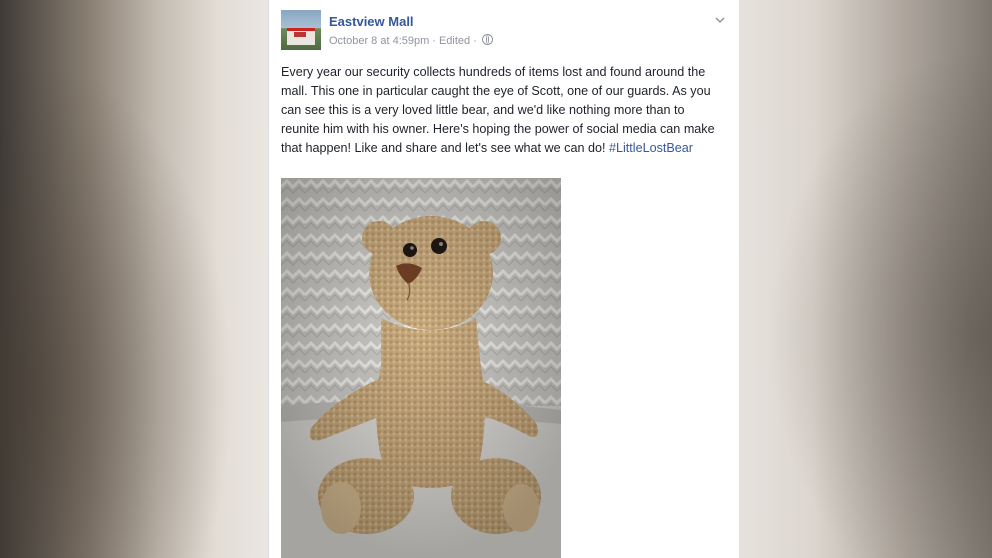 The height and width of the screenshot is (558, 992). I want to click on hashtag-link: #LittleLostBear, so click(651, 148).